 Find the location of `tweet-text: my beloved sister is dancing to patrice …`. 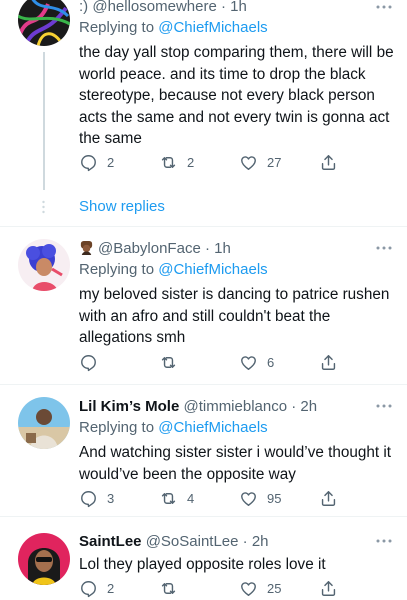

tweet-text: my beloved sister is dancing to patrice … is located at coordinates (234, 316).